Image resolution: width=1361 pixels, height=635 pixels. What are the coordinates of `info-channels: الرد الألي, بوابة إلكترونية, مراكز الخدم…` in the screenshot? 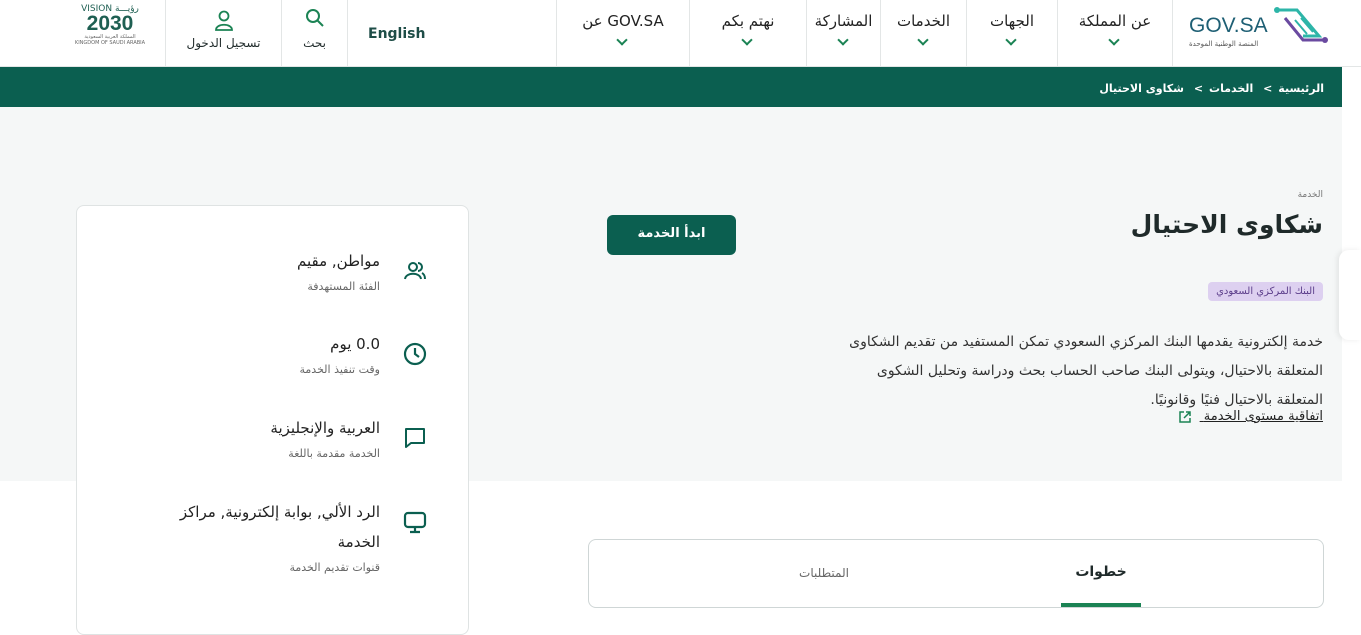 It's located at (272, 535).